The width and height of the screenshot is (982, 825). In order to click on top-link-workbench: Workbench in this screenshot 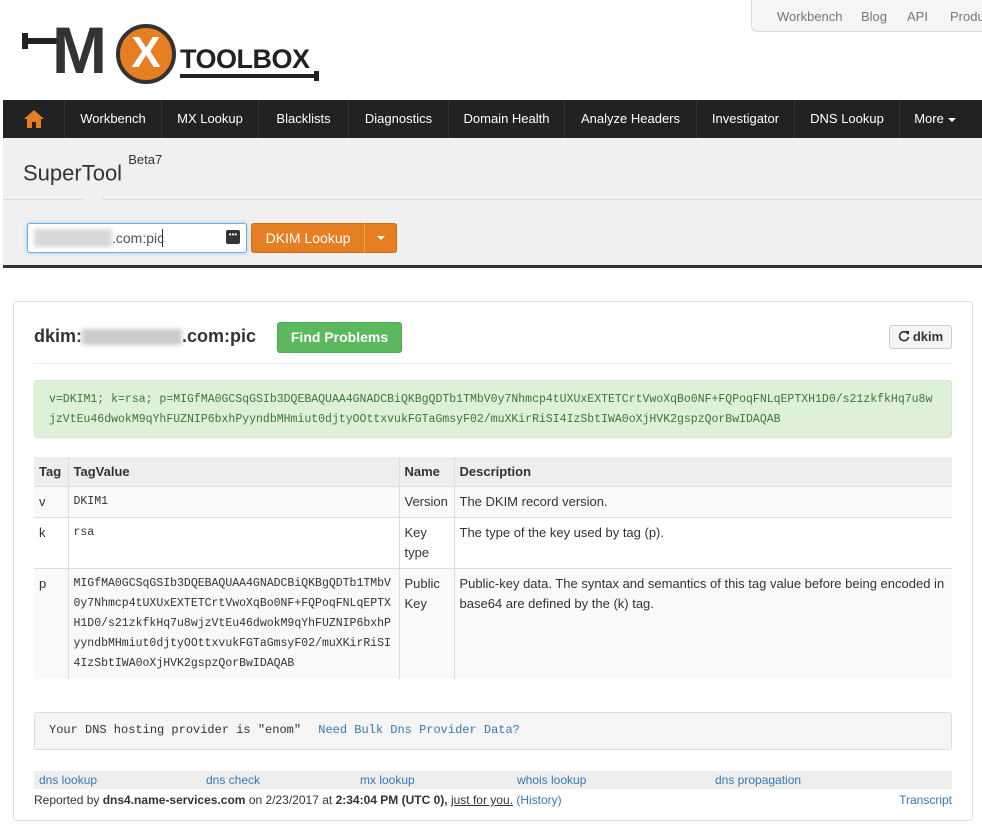, I will do `click(810, 16)`.